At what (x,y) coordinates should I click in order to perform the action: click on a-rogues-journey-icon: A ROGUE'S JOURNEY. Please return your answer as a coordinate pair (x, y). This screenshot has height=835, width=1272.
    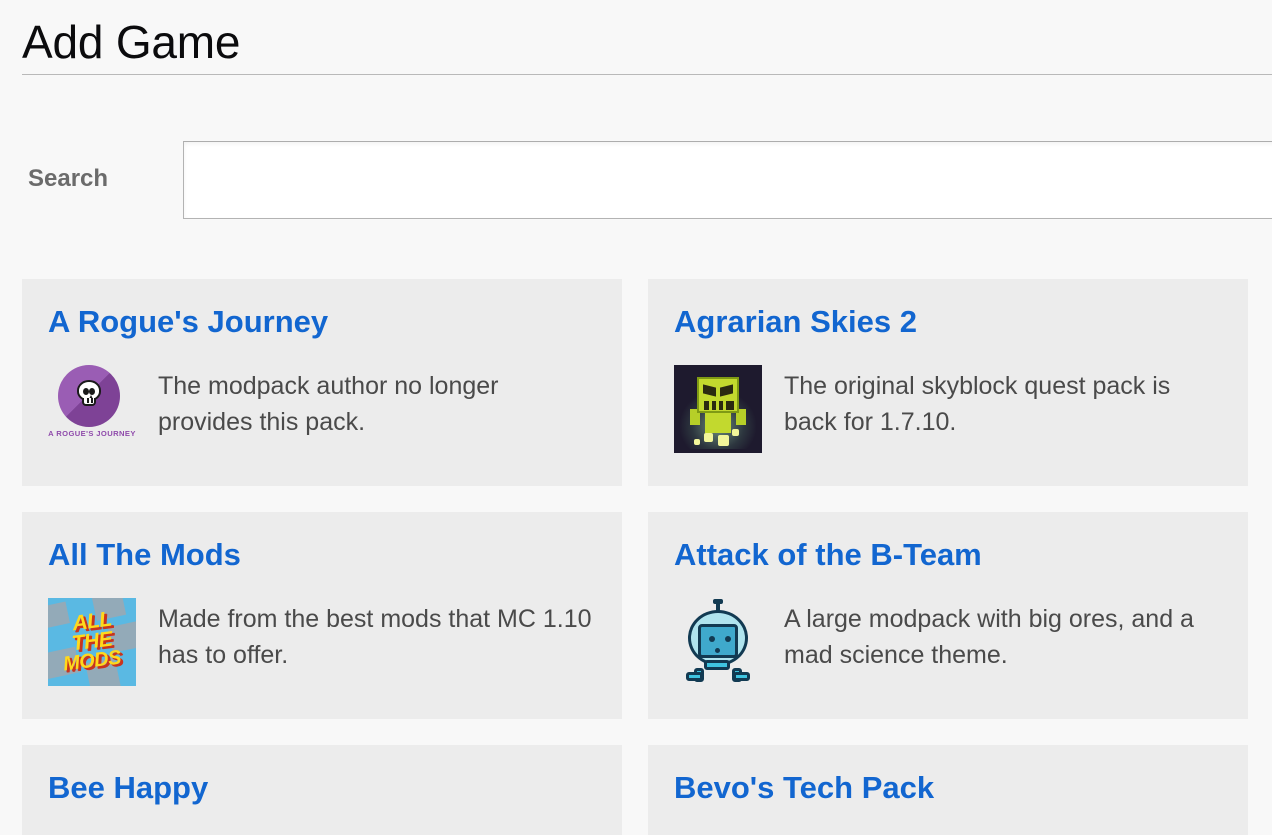
    Looking at the image, I should click on (92, 409).